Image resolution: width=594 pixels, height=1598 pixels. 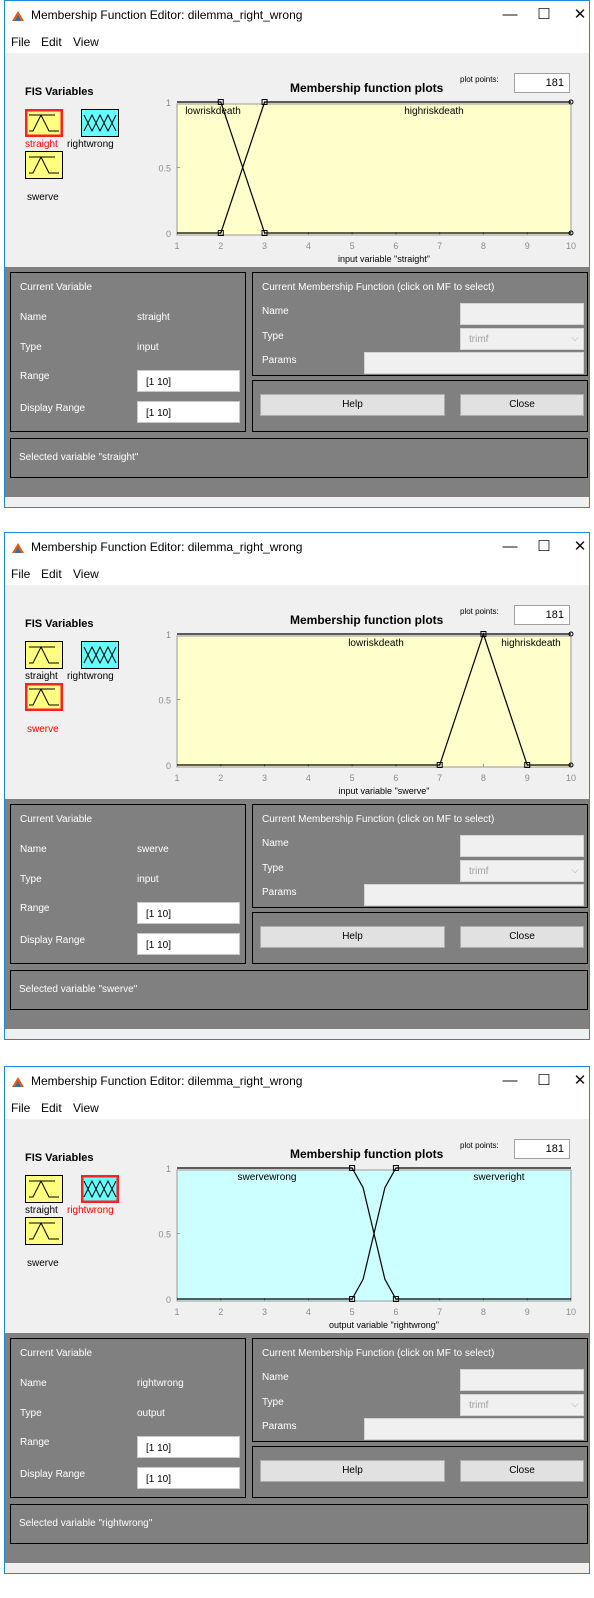 I want to click on x-tick-label: 1, so click(x=176, y=246).